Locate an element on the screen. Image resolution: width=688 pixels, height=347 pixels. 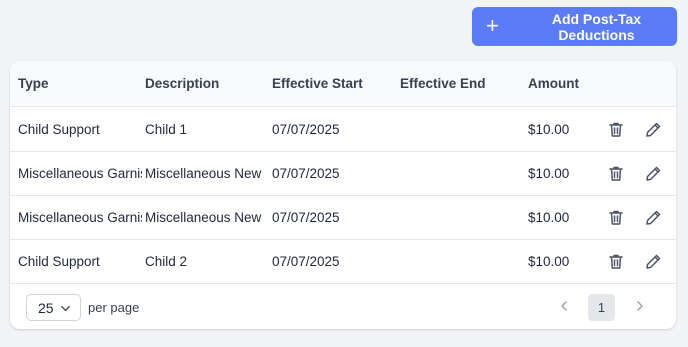
per-page-label: per page is located at coordinates (114, 307).